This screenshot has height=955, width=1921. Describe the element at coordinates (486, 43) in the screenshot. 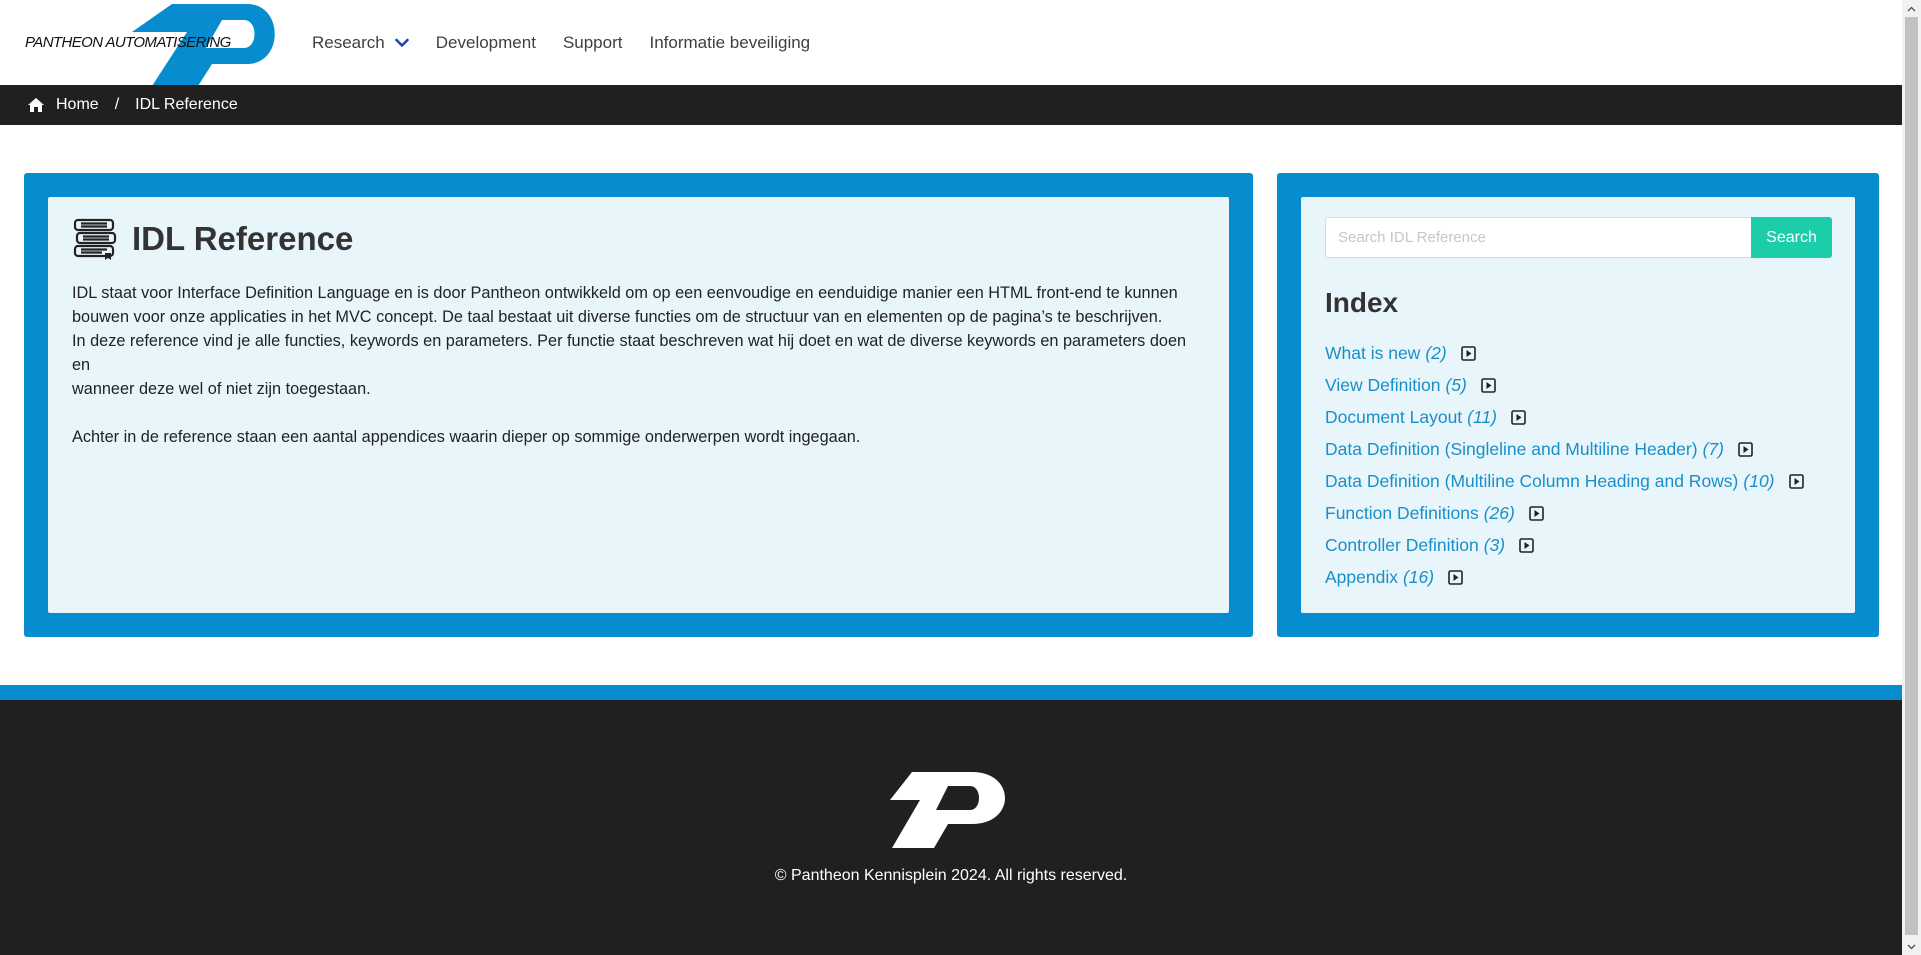

I see `nav-development: Development` at that location.